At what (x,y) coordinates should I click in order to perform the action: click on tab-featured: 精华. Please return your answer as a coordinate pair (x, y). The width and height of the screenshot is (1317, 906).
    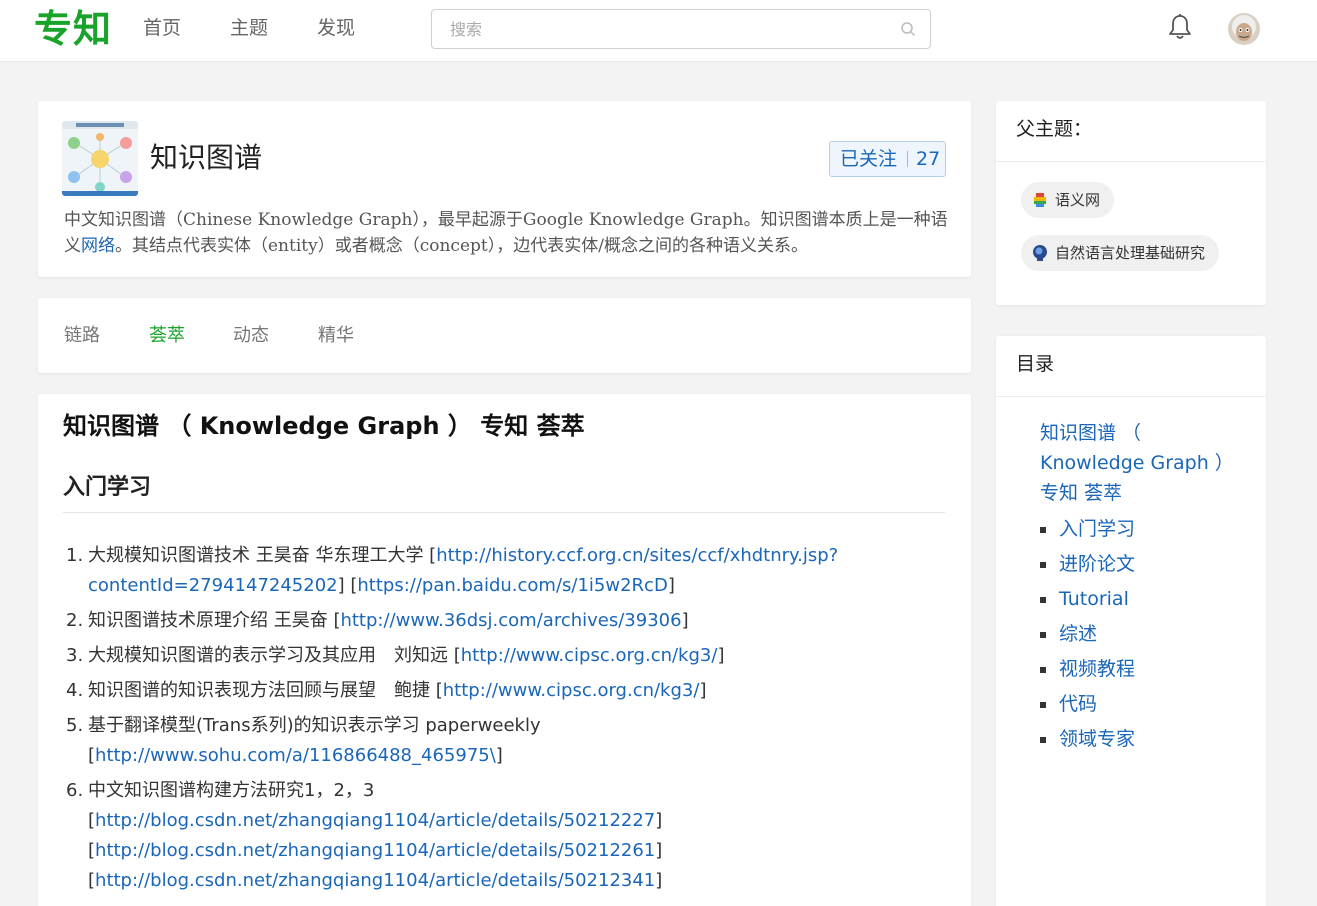
    Looking at the image, I should click on (336, 336).